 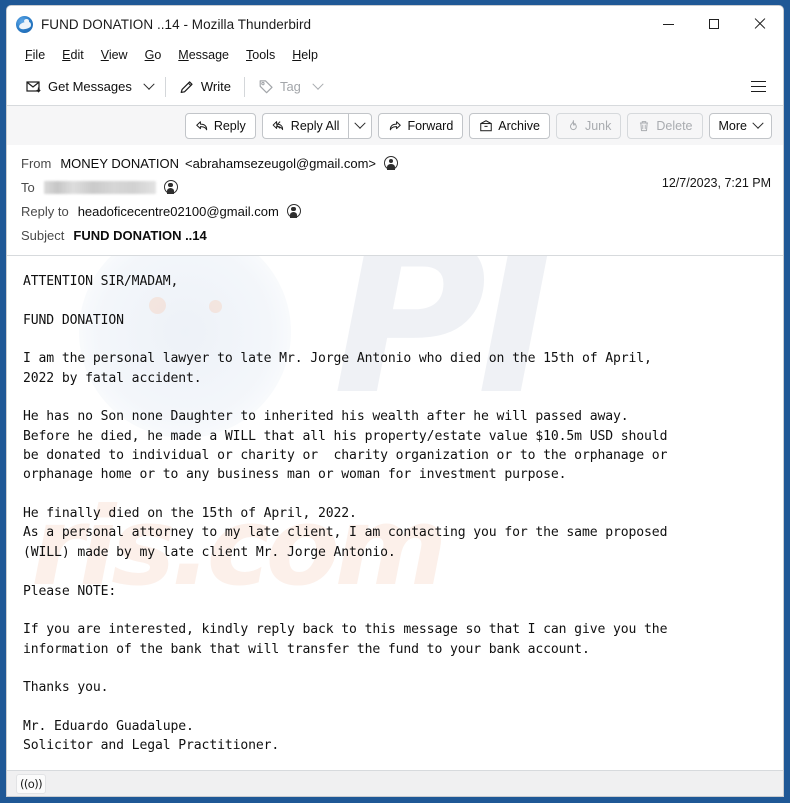 I want to click on pencil-icon, so click(x=186, y=86).